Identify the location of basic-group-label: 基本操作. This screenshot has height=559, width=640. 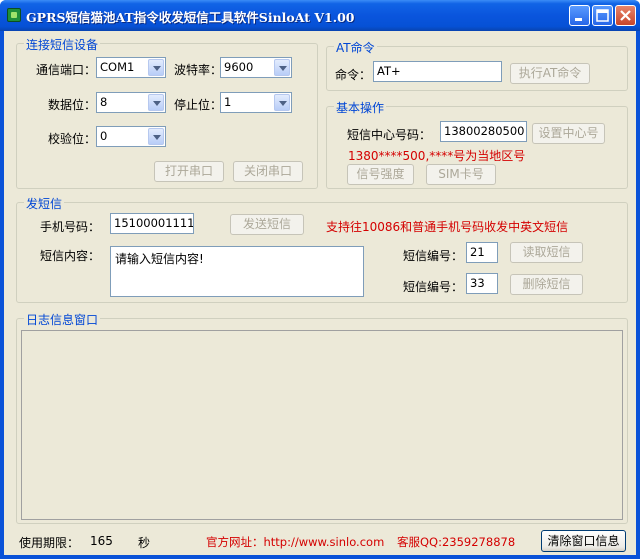
(360, 107).